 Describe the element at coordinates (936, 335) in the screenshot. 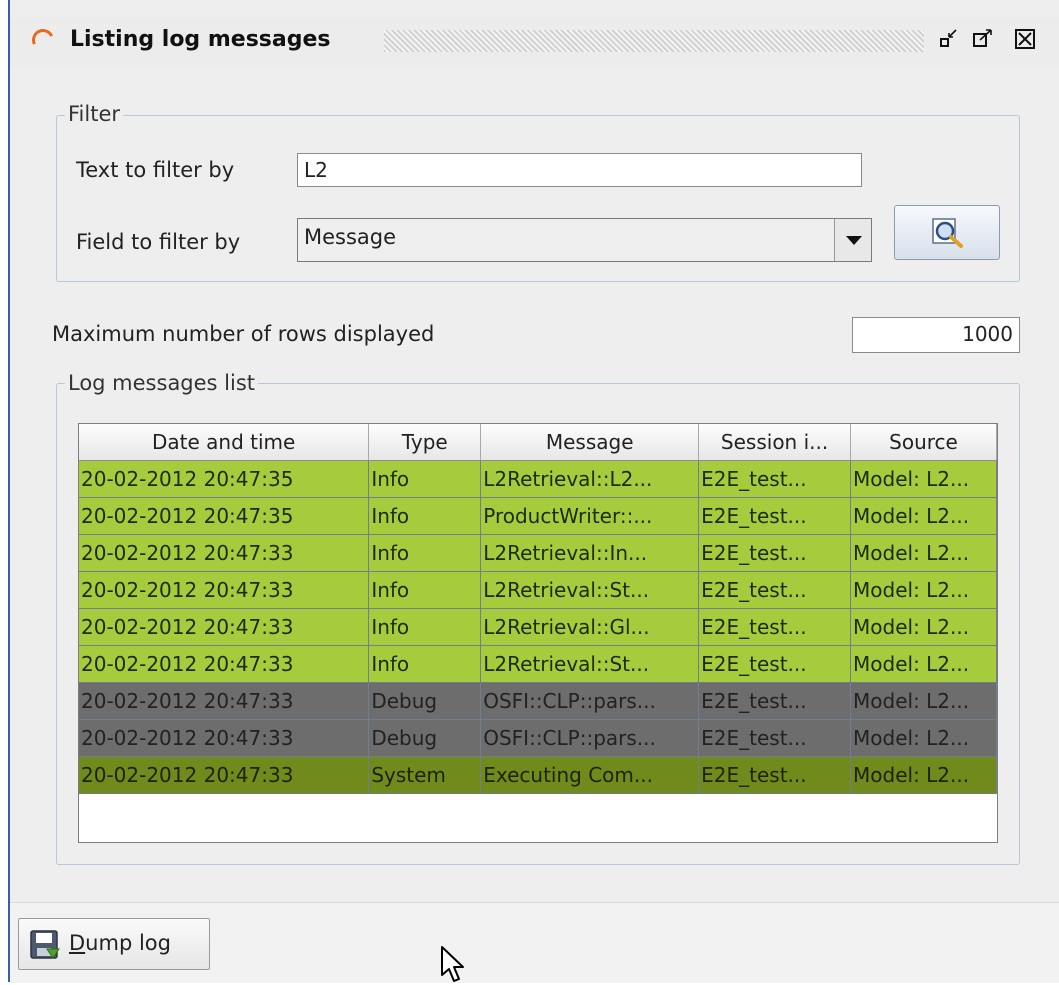

I see `max-rows-input: 1000` at that location.